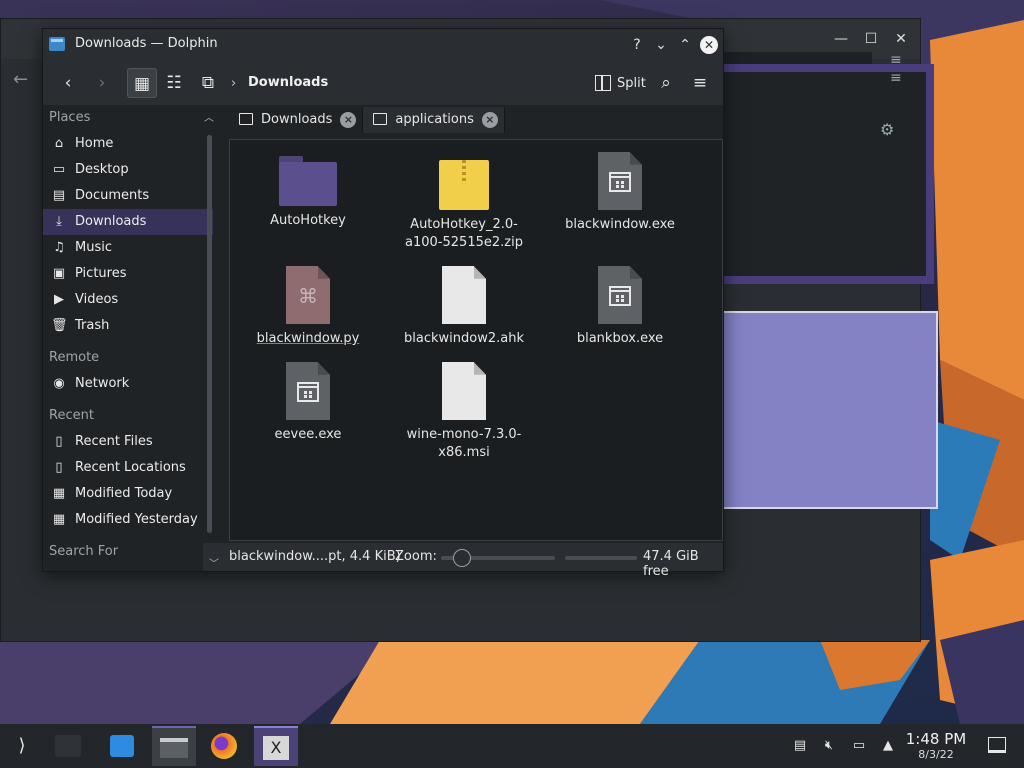  I want to click on icons-view-button: ▦, so click(142, 83).